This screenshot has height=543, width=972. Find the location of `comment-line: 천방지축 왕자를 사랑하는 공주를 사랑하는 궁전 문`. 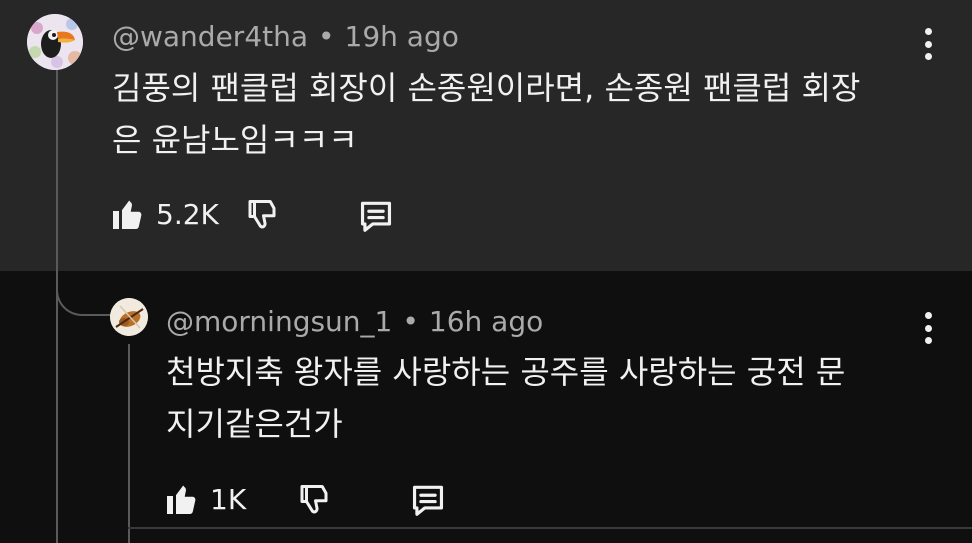

comment-line: 천방지축 왕자를 사랑하는 공주를 사랑하는 궁전 문 is located at coordinates (506, 372).